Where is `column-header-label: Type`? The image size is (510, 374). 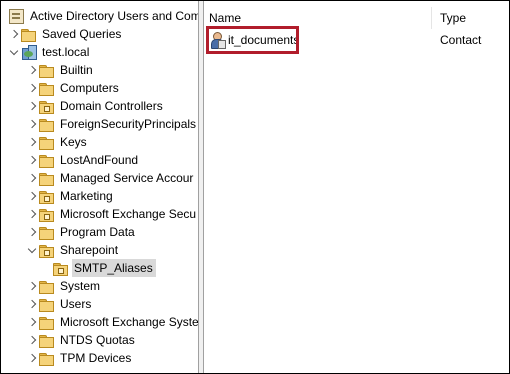 column-header-label: Type is located at coordinates (453, 18).